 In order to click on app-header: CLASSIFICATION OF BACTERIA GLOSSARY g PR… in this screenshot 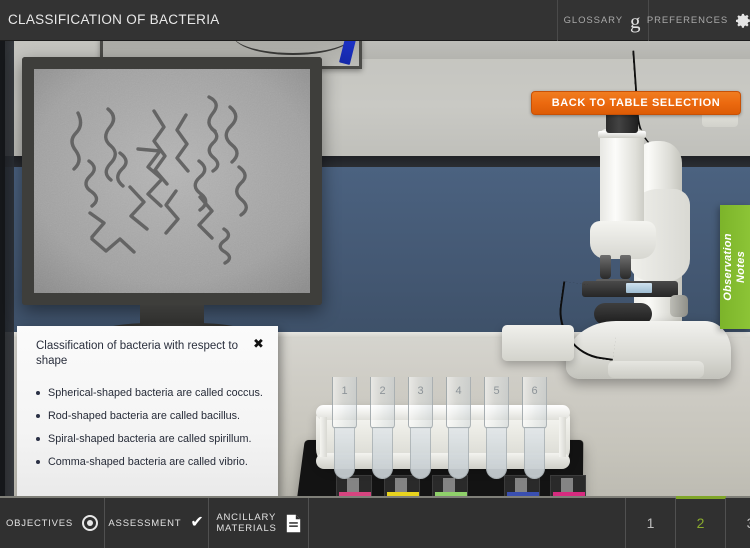, I will do `click(375, 20)`.